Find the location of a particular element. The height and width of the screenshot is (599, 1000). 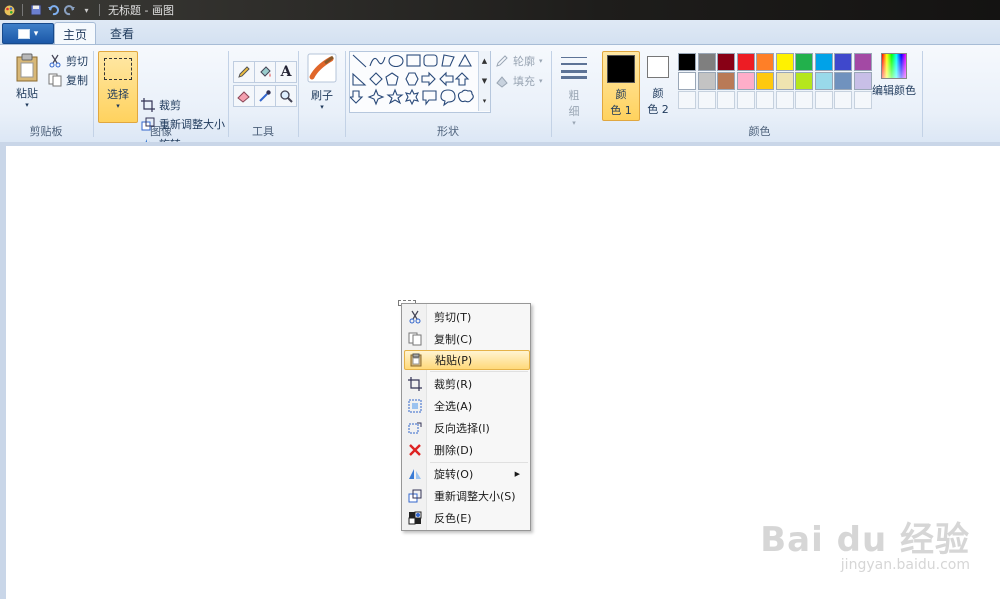

paste-button: 粘贴 ▾ is located at coordinates (27, 81).